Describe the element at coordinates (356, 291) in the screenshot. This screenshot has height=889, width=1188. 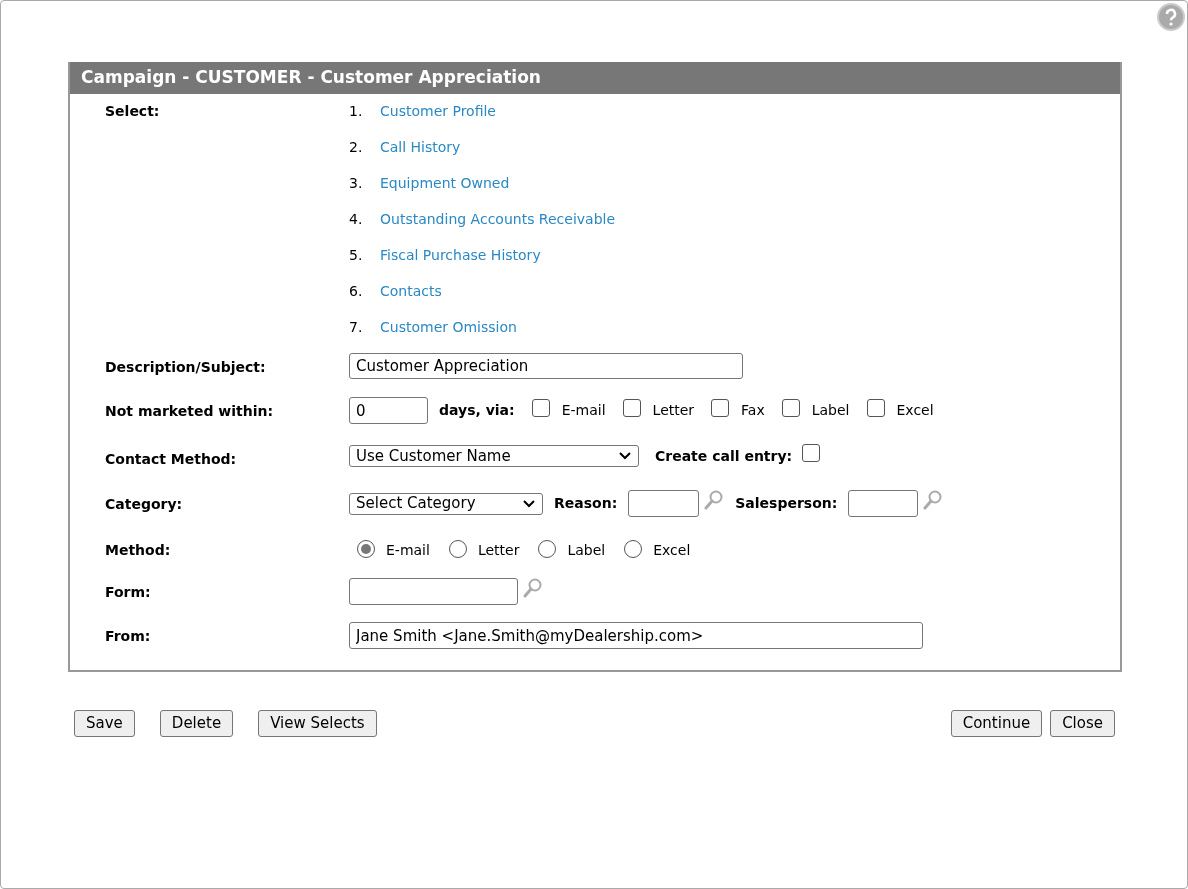
I see `list-number: 6.` at that location.